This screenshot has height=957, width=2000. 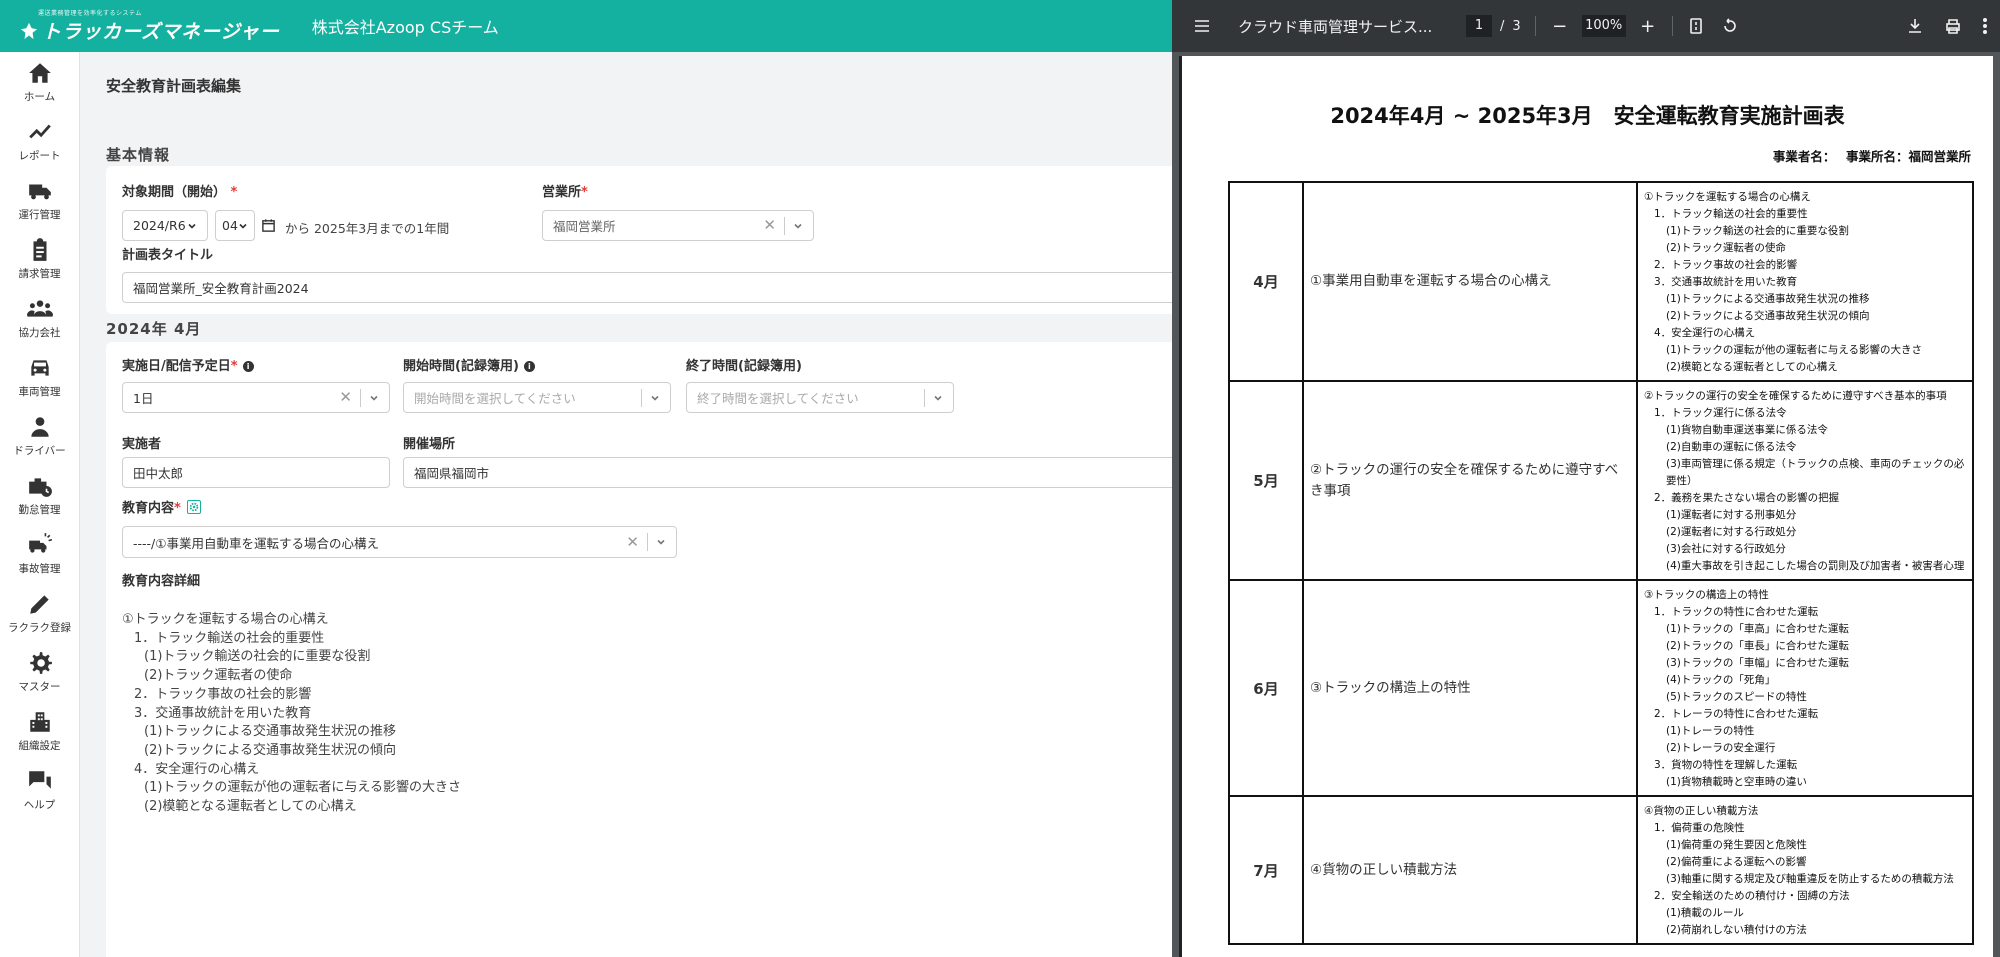 What do you see at coordinates (39, 568) in the screenshot?
I see `sidebar-item-label: 事故管理` at bounding box center [39, 568].